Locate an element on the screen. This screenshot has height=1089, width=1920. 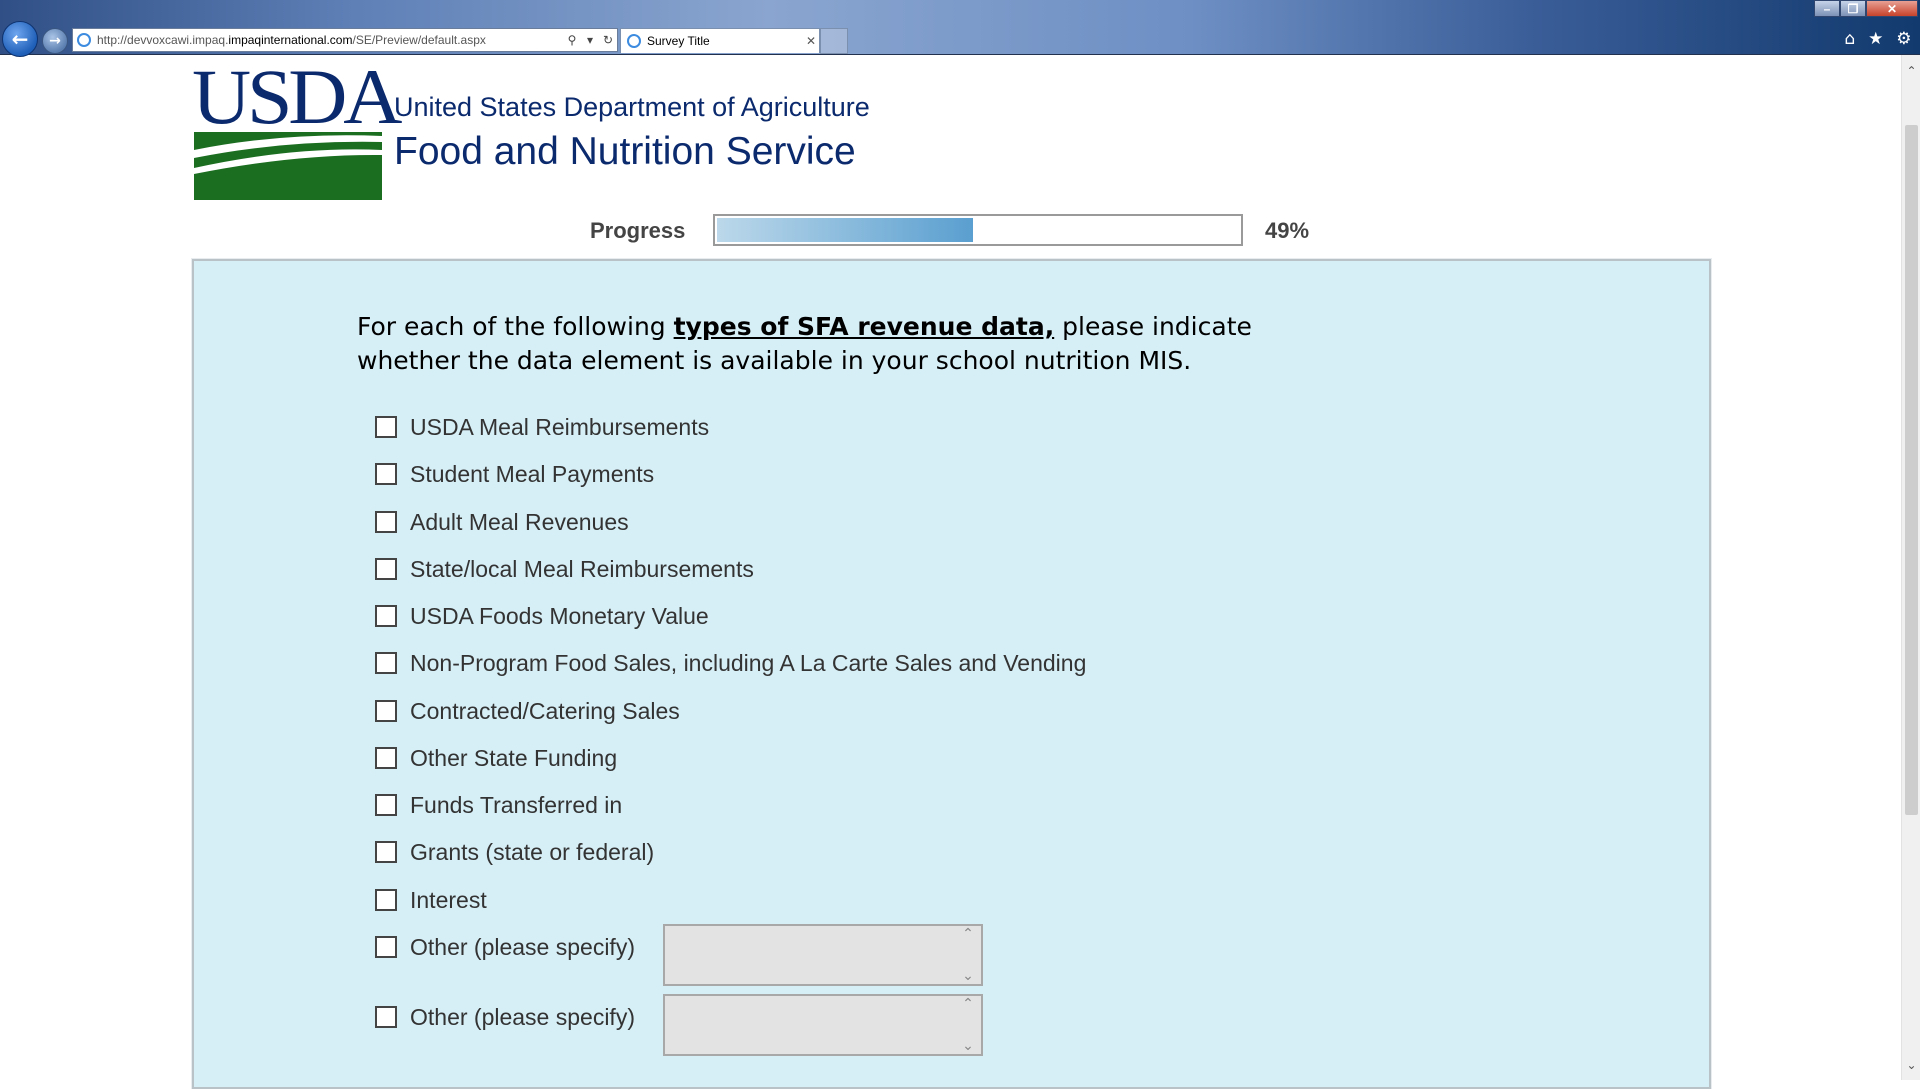
favorites-star-icon: ★ is located at coordinates (1875, 39).